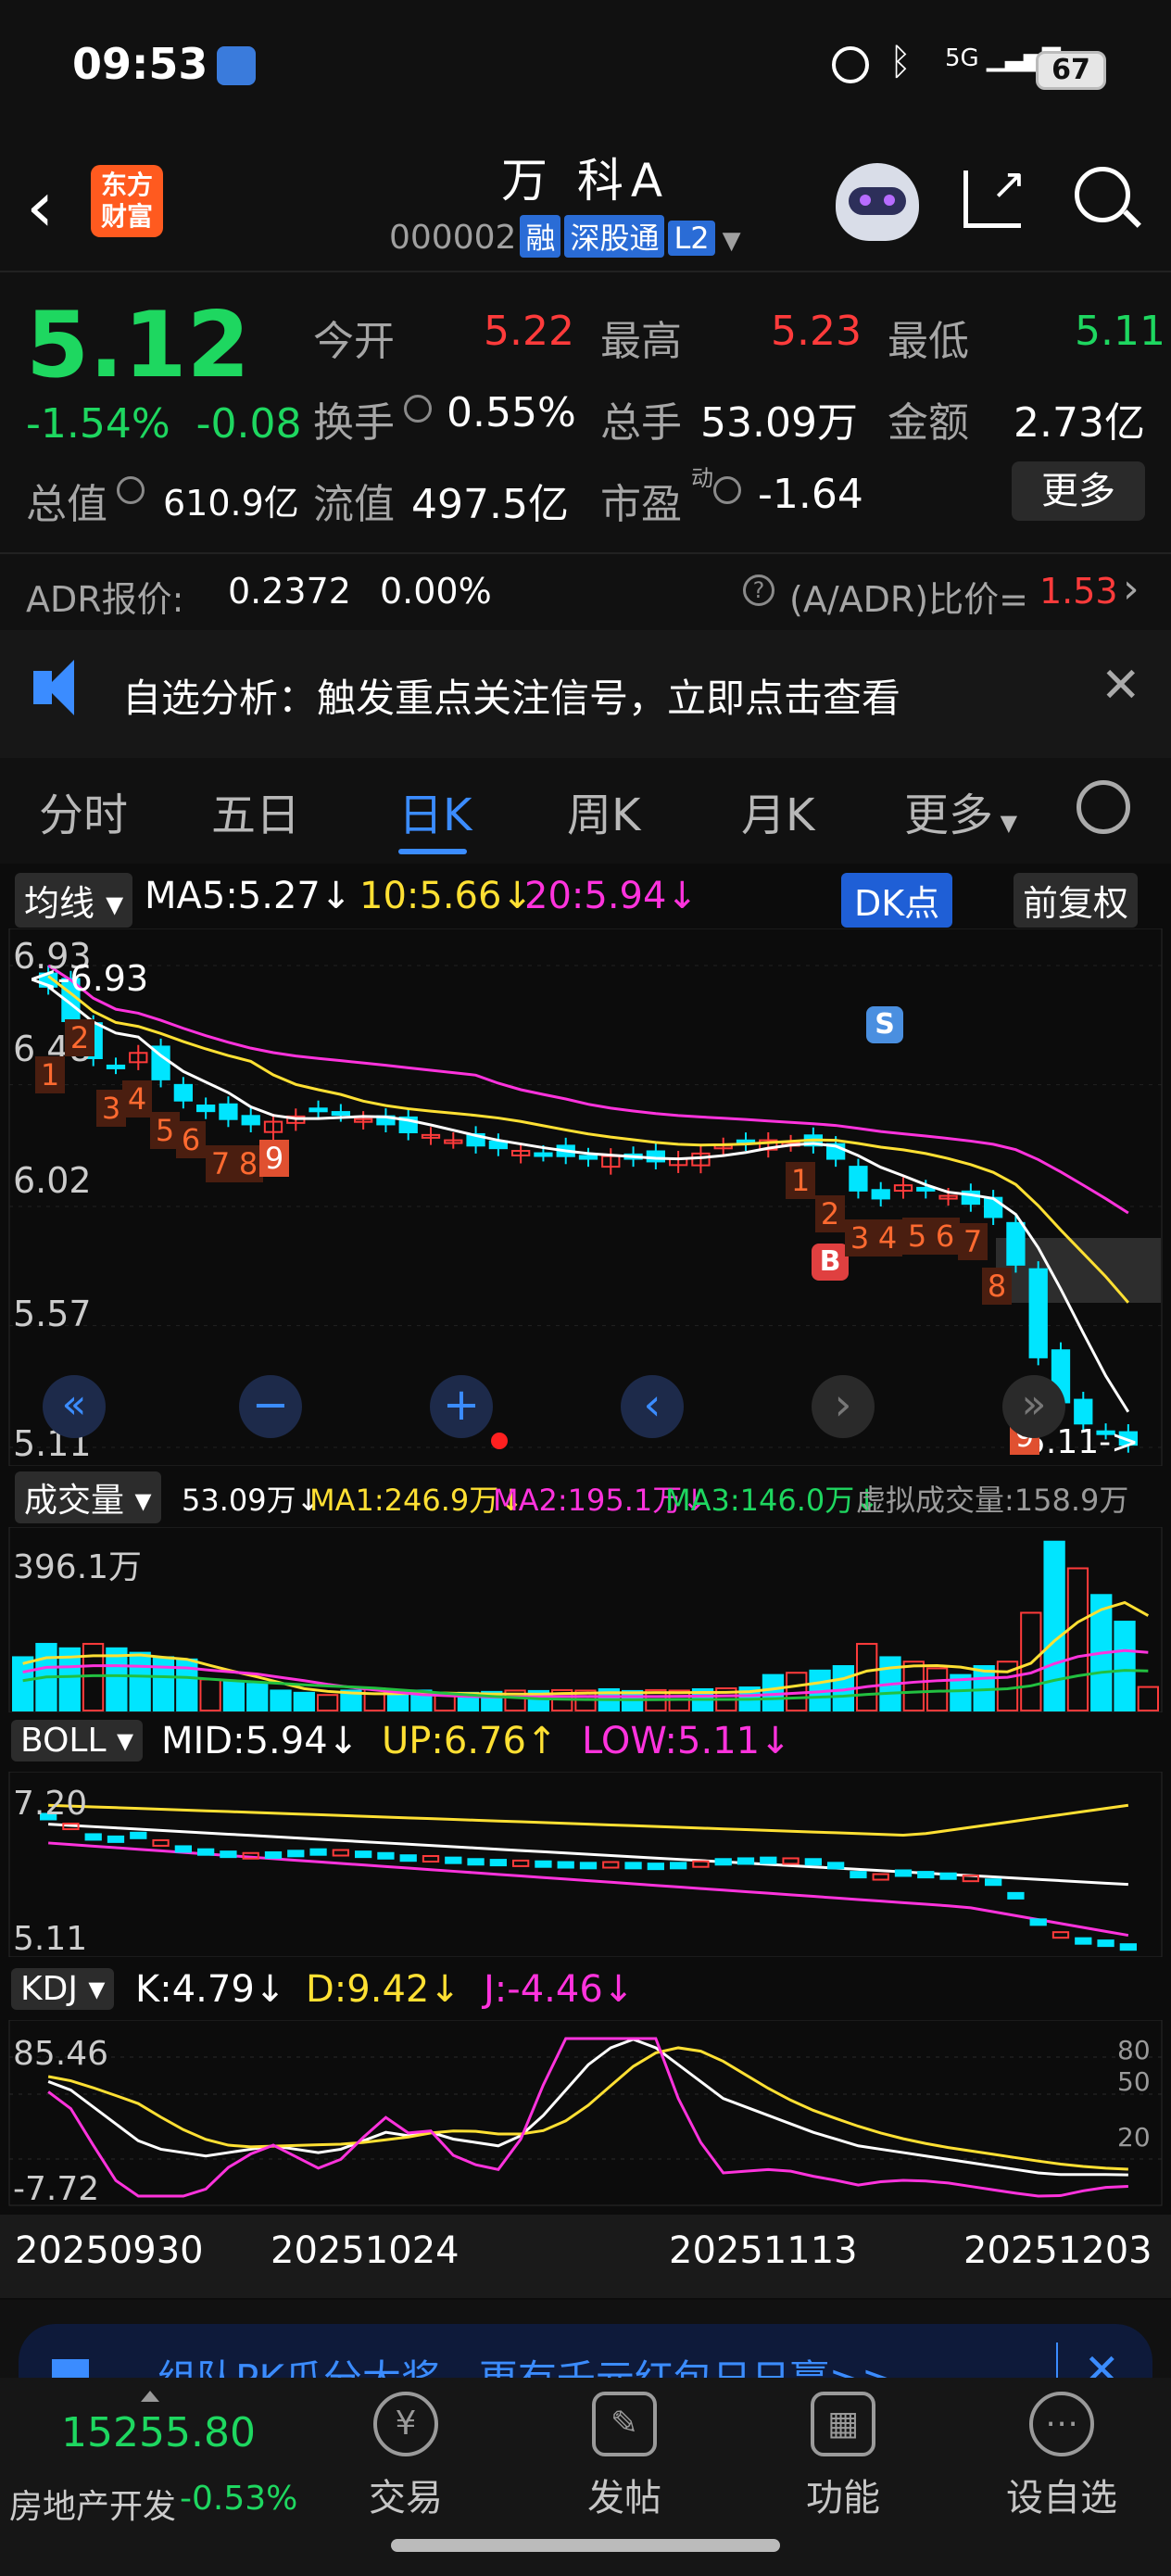  Describe the element at coordinates (1121, 686) in the screenshot. I see `close-icon: ✕` at that location.